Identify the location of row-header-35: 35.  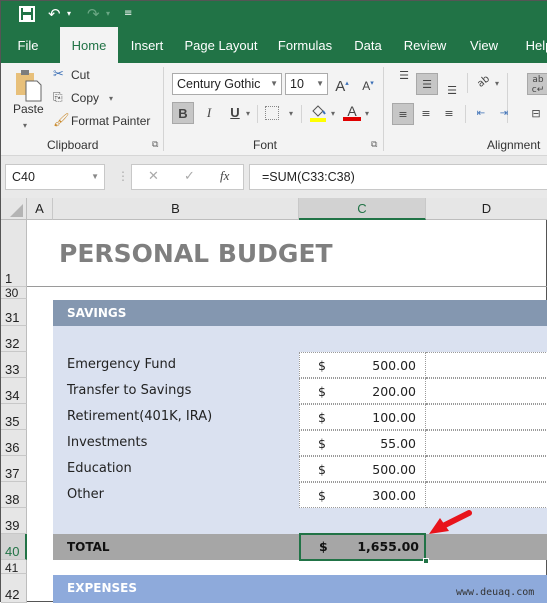
(14, 417).